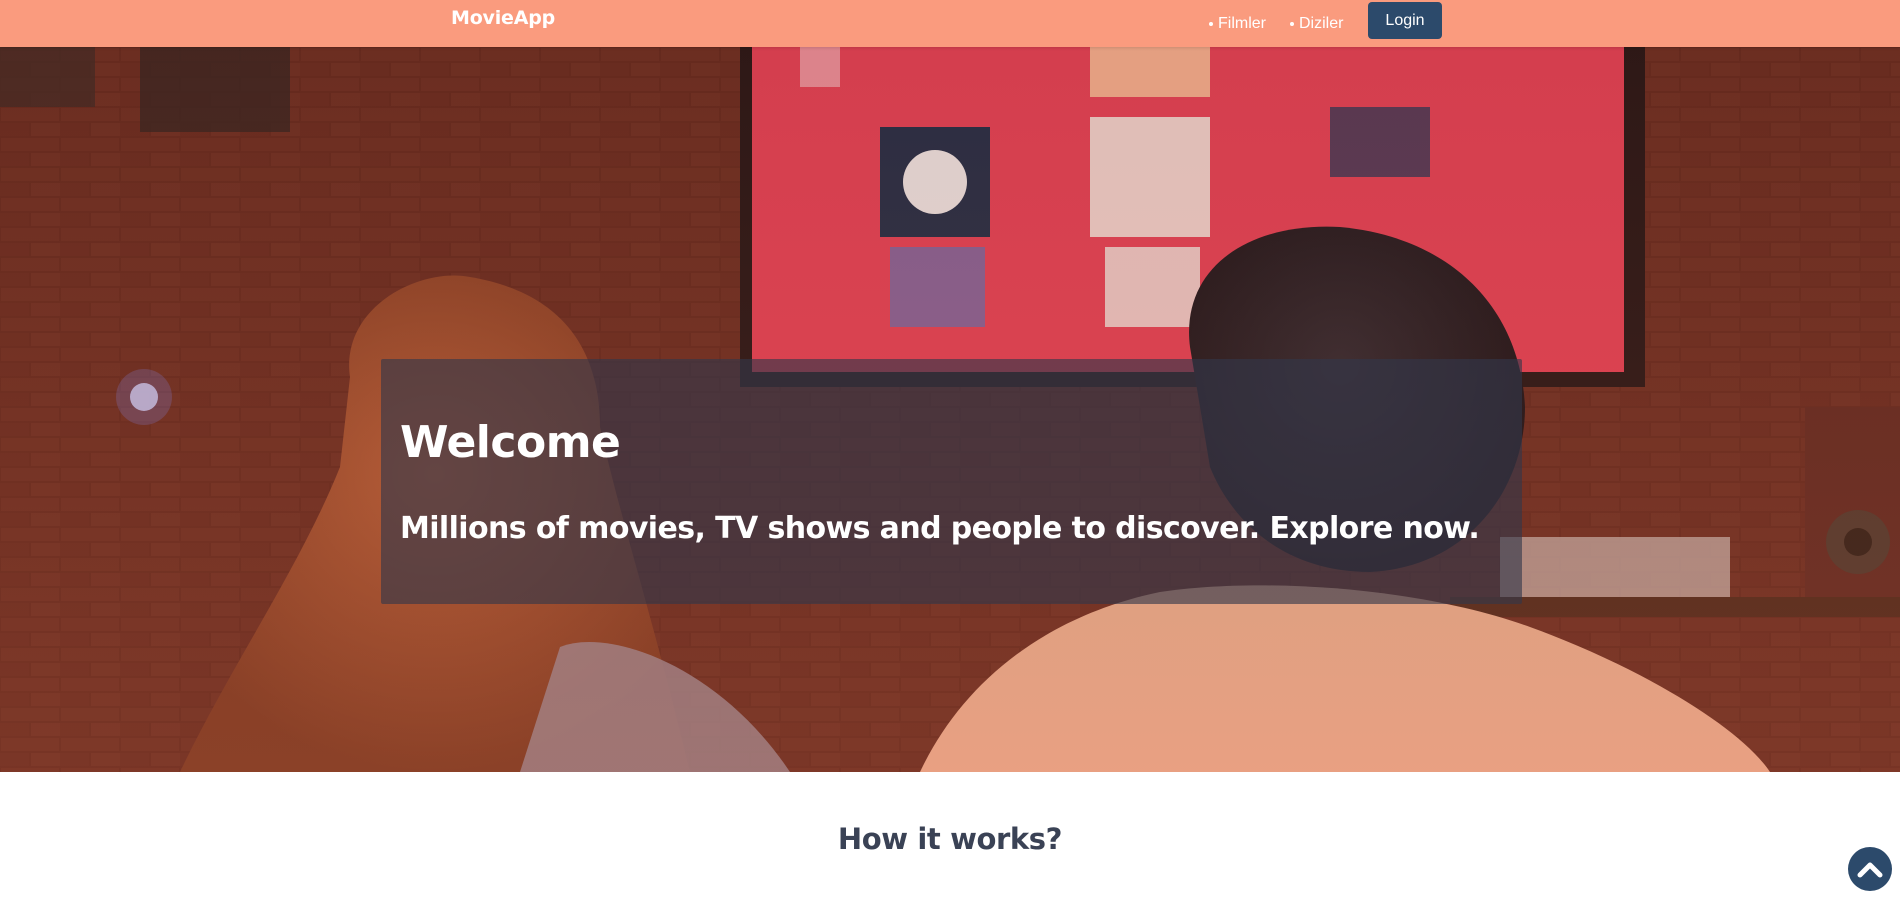 The height and width of the screenshot is (903, 1900). I want to click on chevron-up-icon, so click(1870, 870).